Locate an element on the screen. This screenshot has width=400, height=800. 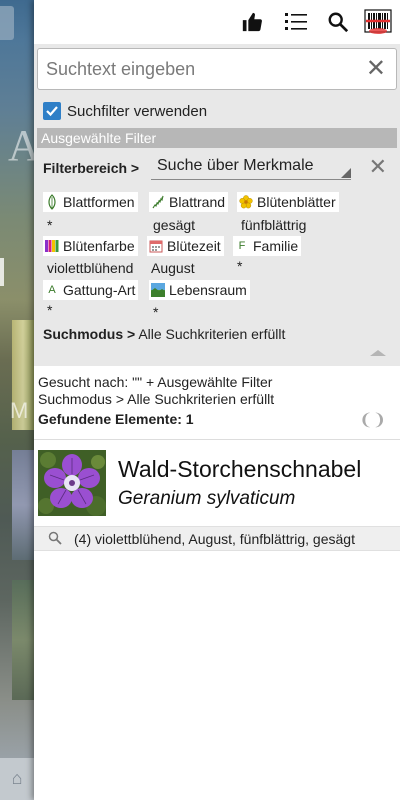
filter-chip-familie: F Familie * is located at coordinates (267, 255).